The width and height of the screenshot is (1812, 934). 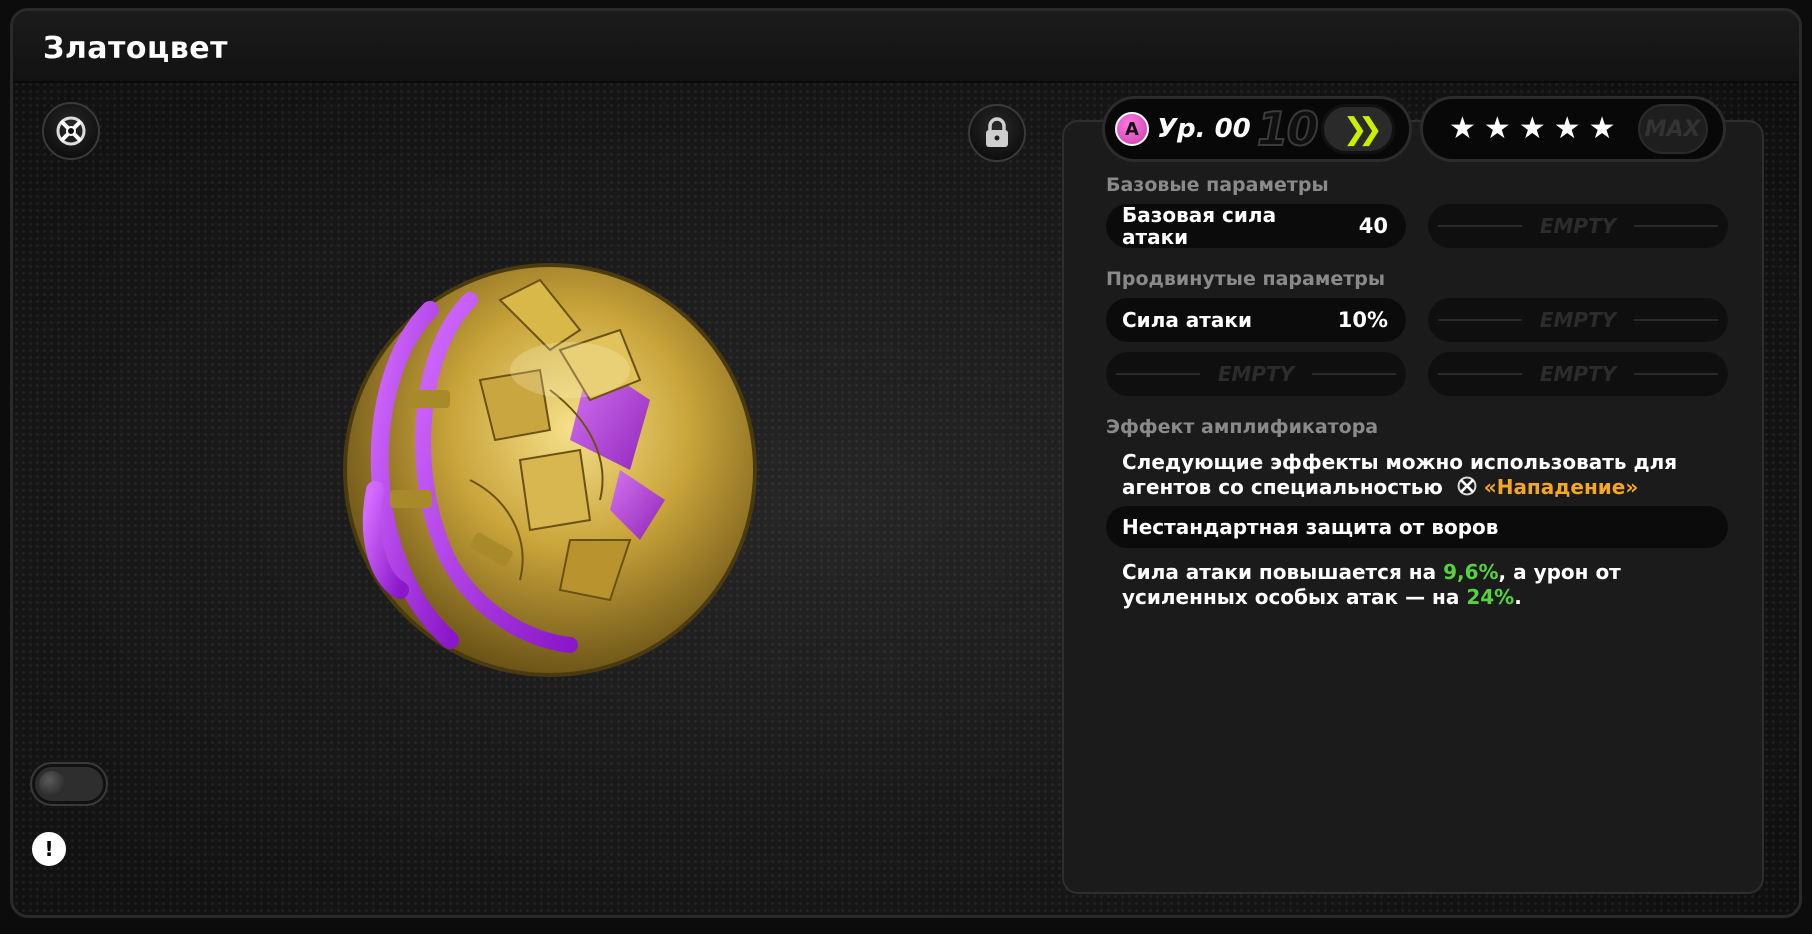 I want to click on specialty-button, so click(x=71, y=131).